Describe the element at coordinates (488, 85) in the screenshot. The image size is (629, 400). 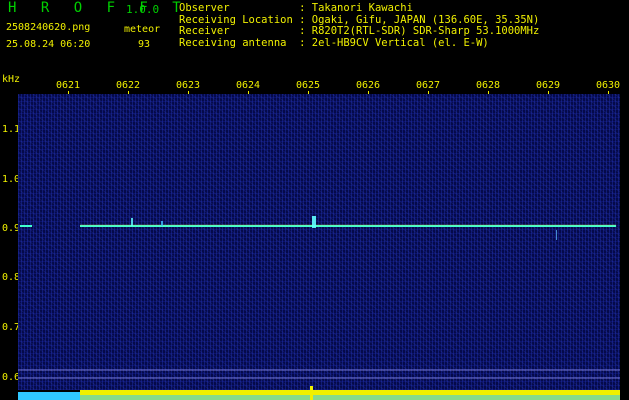
I see `x-tick-label: 0628` at that location.